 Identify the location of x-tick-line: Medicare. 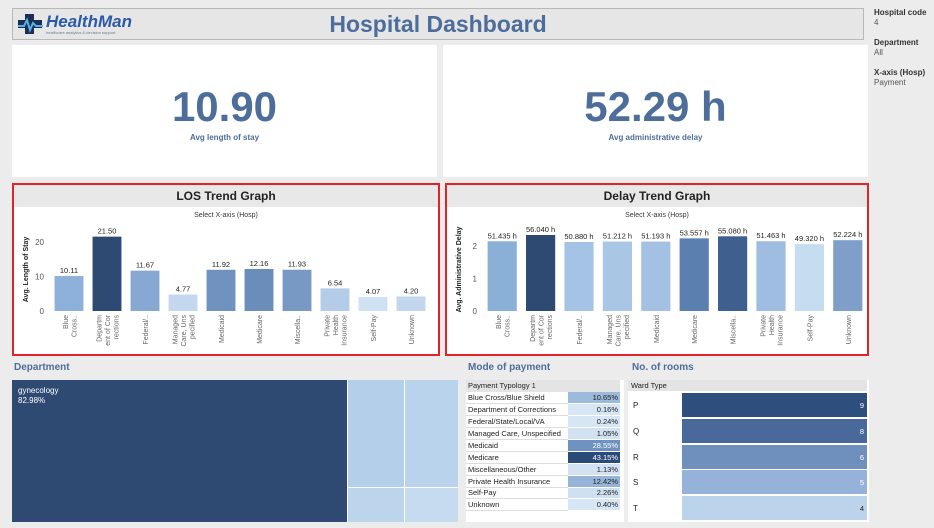
(260, 329).